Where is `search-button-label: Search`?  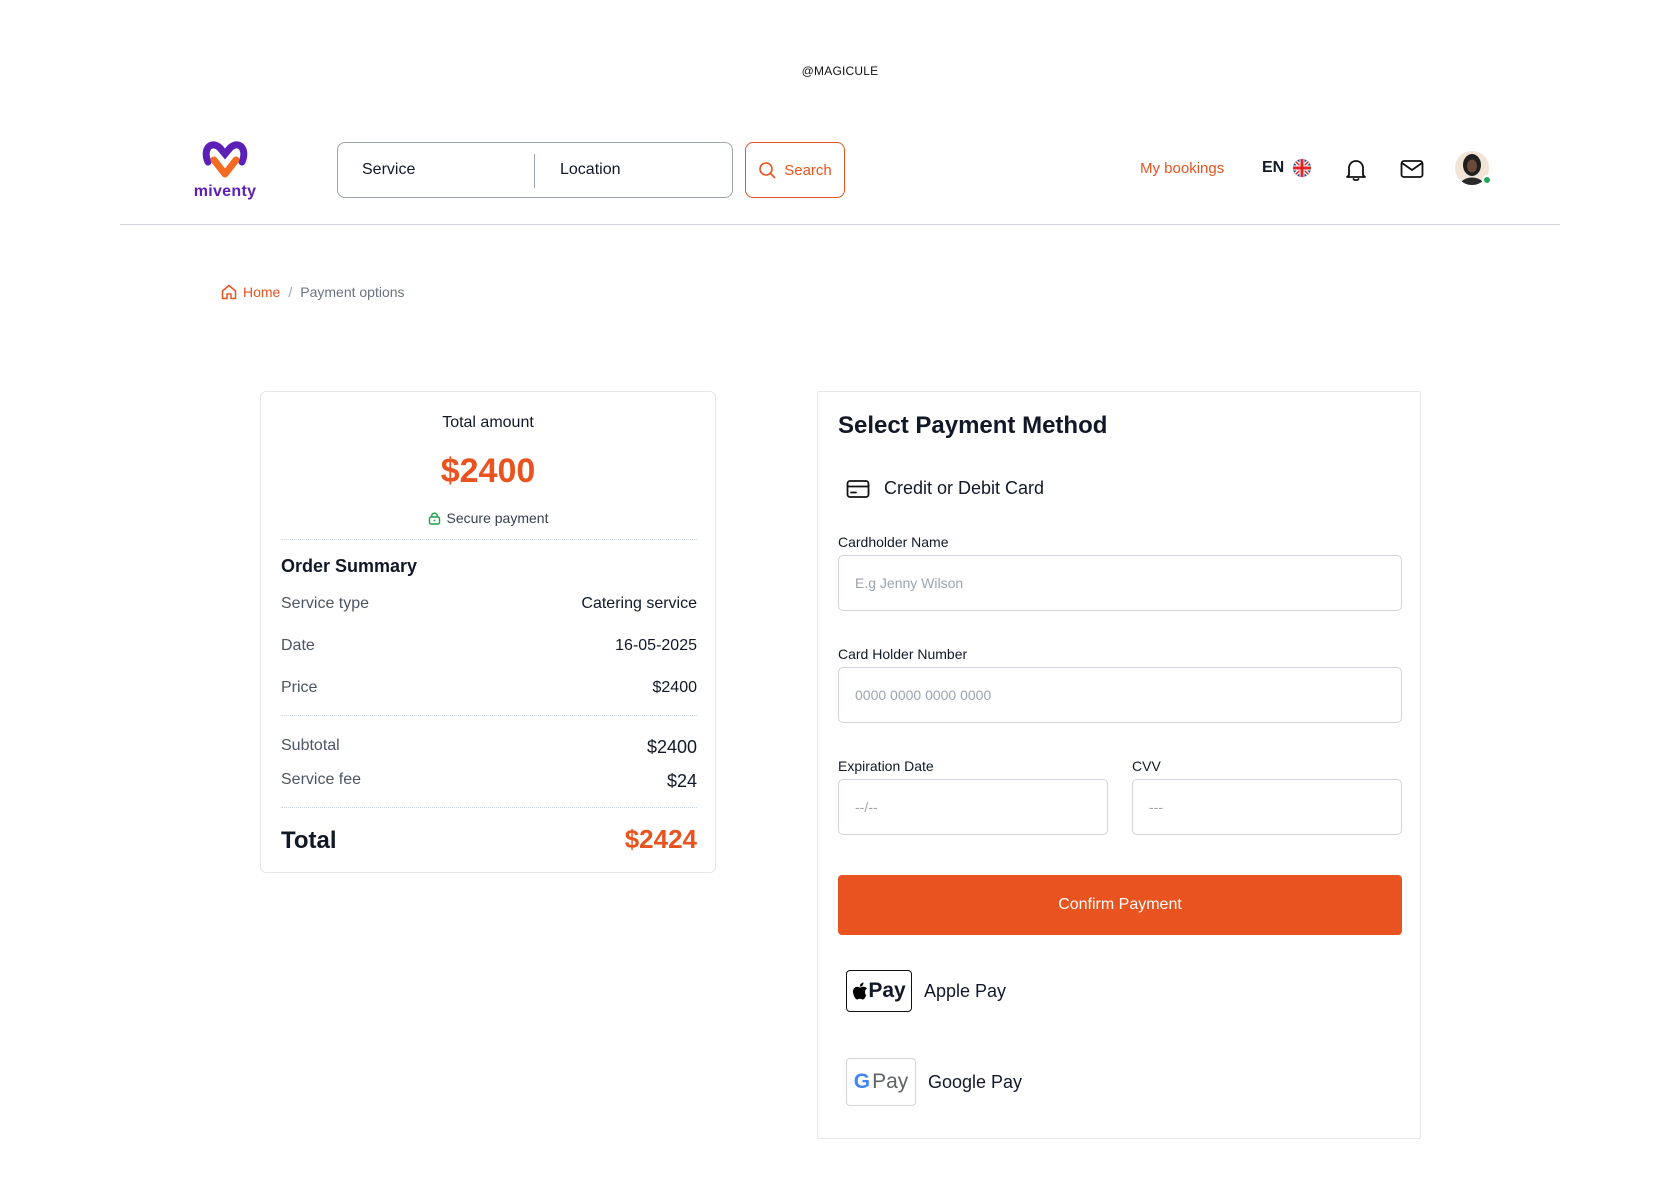 search-button-label: Search is located at coordinates (808, 170).